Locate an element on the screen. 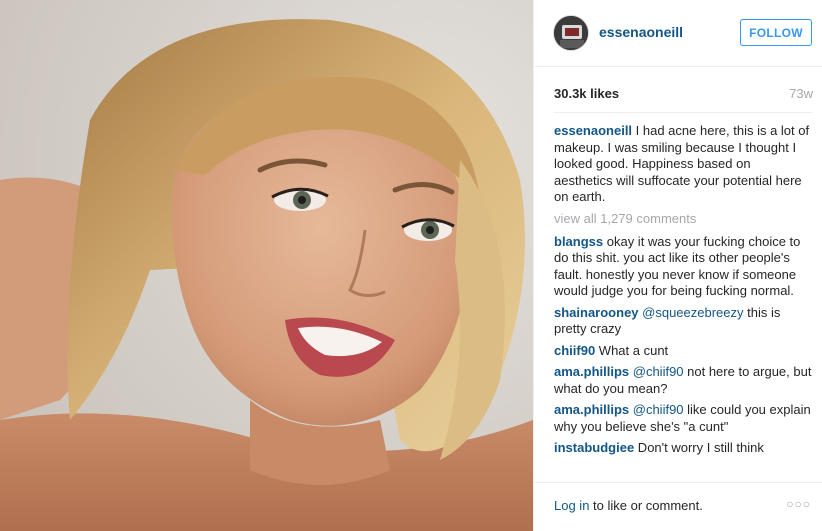 The height and width of the screenshot is (531, 822). comment-mention-link: @squeezebreezy is located at coordinates (691, 312).